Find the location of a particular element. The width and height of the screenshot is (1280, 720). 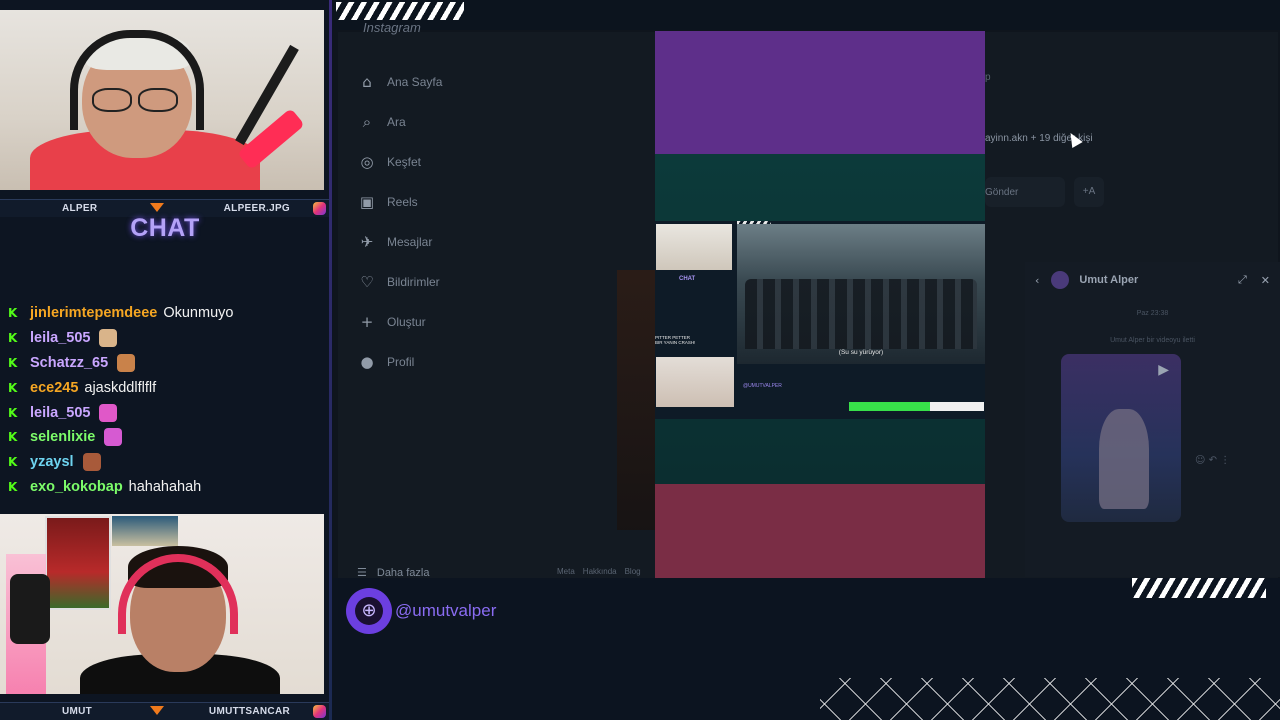

video-figure is located at coordinates (1124, 459).